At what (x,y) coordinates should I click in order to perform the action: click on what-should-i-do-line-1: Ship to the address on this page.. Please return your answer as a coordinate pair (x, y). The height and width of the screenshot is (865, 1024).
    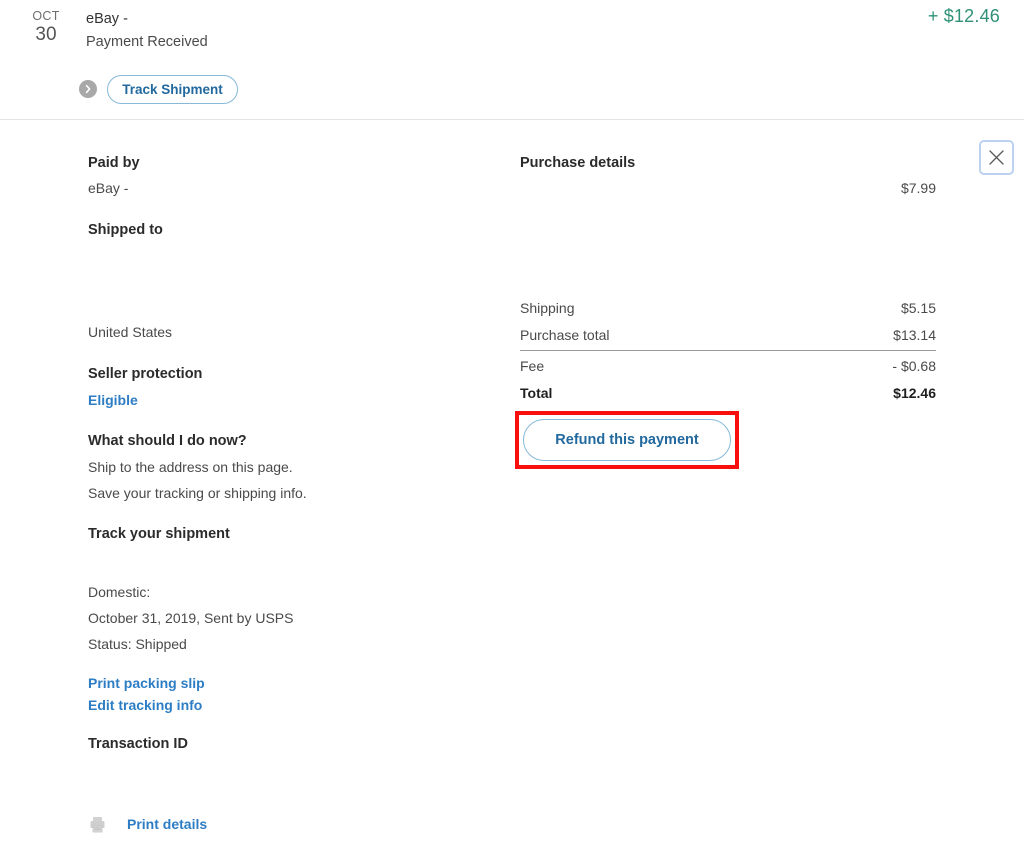
    Looking at the image, I should click on (190, 467).